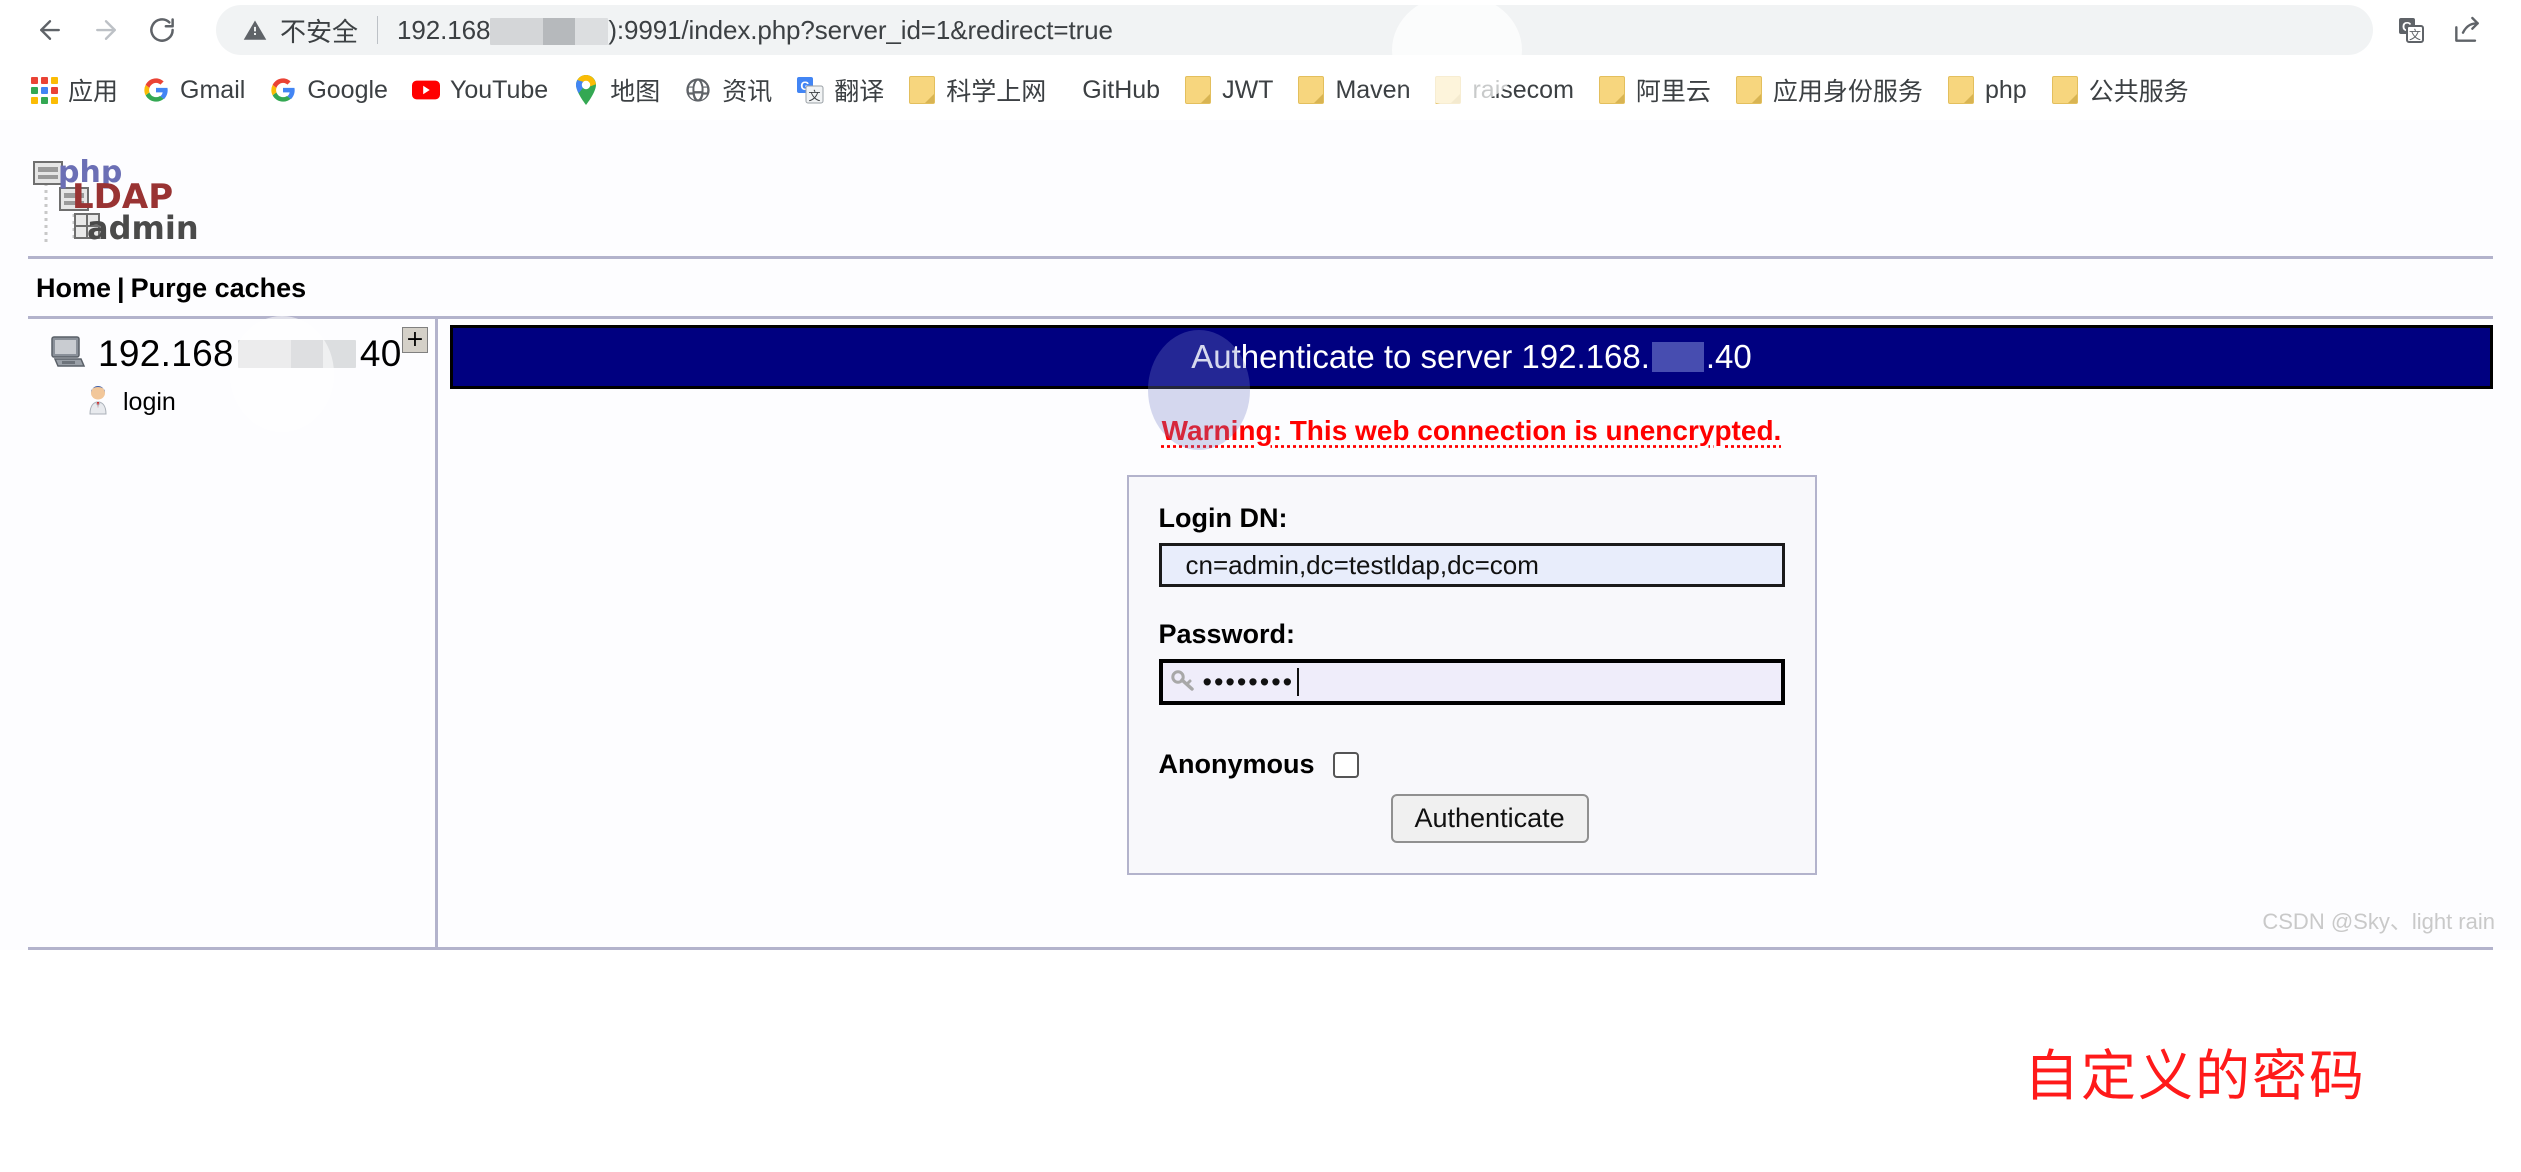  I want to click on bookmark-gmail: Gmail, so click(193, 90).